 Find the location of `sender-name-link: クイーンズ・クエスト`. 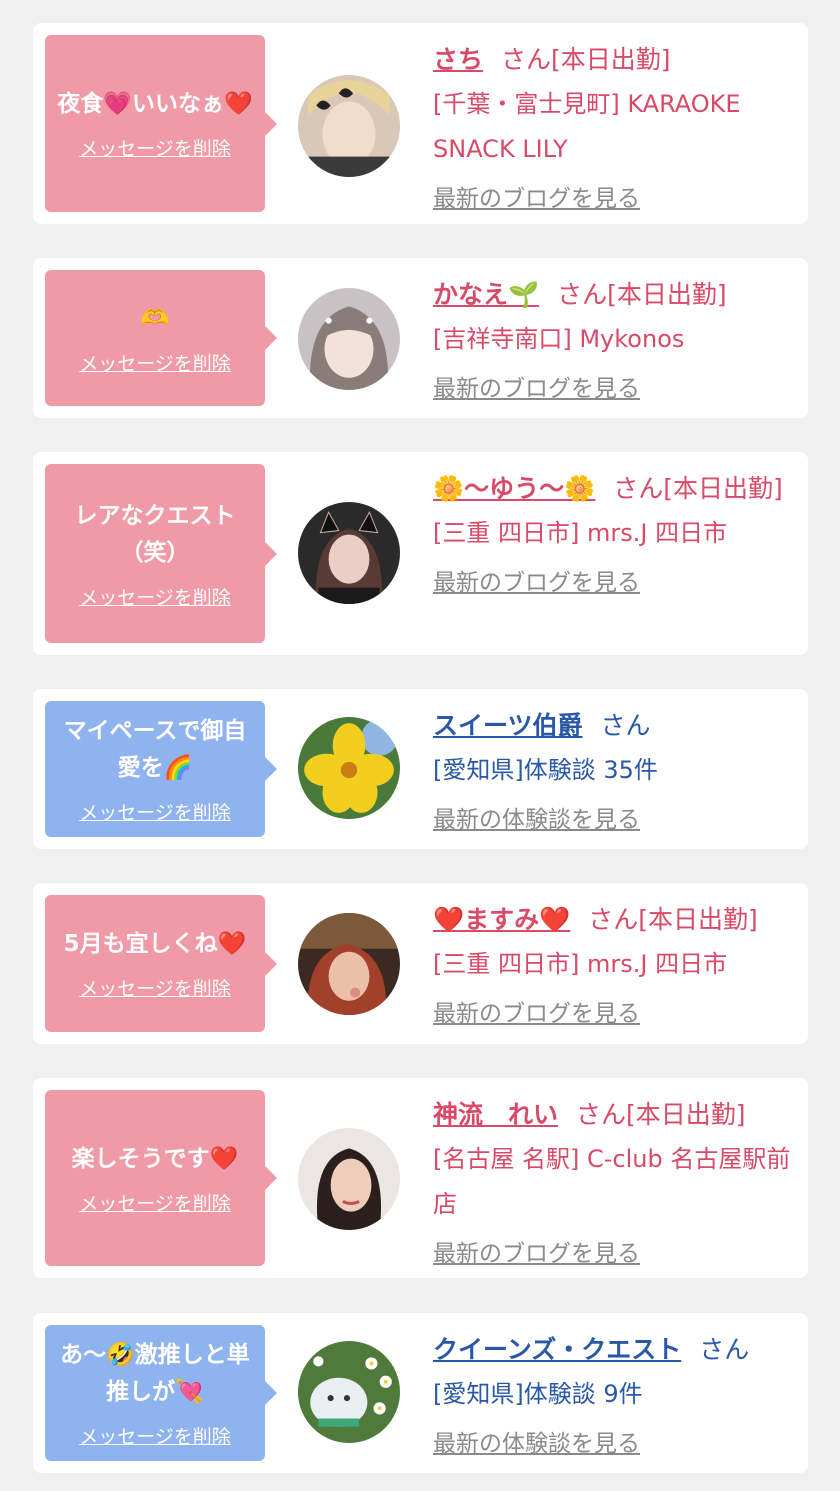

sender-name-link: クイーンズ・クエスト is located at coordinates (557, 1349).